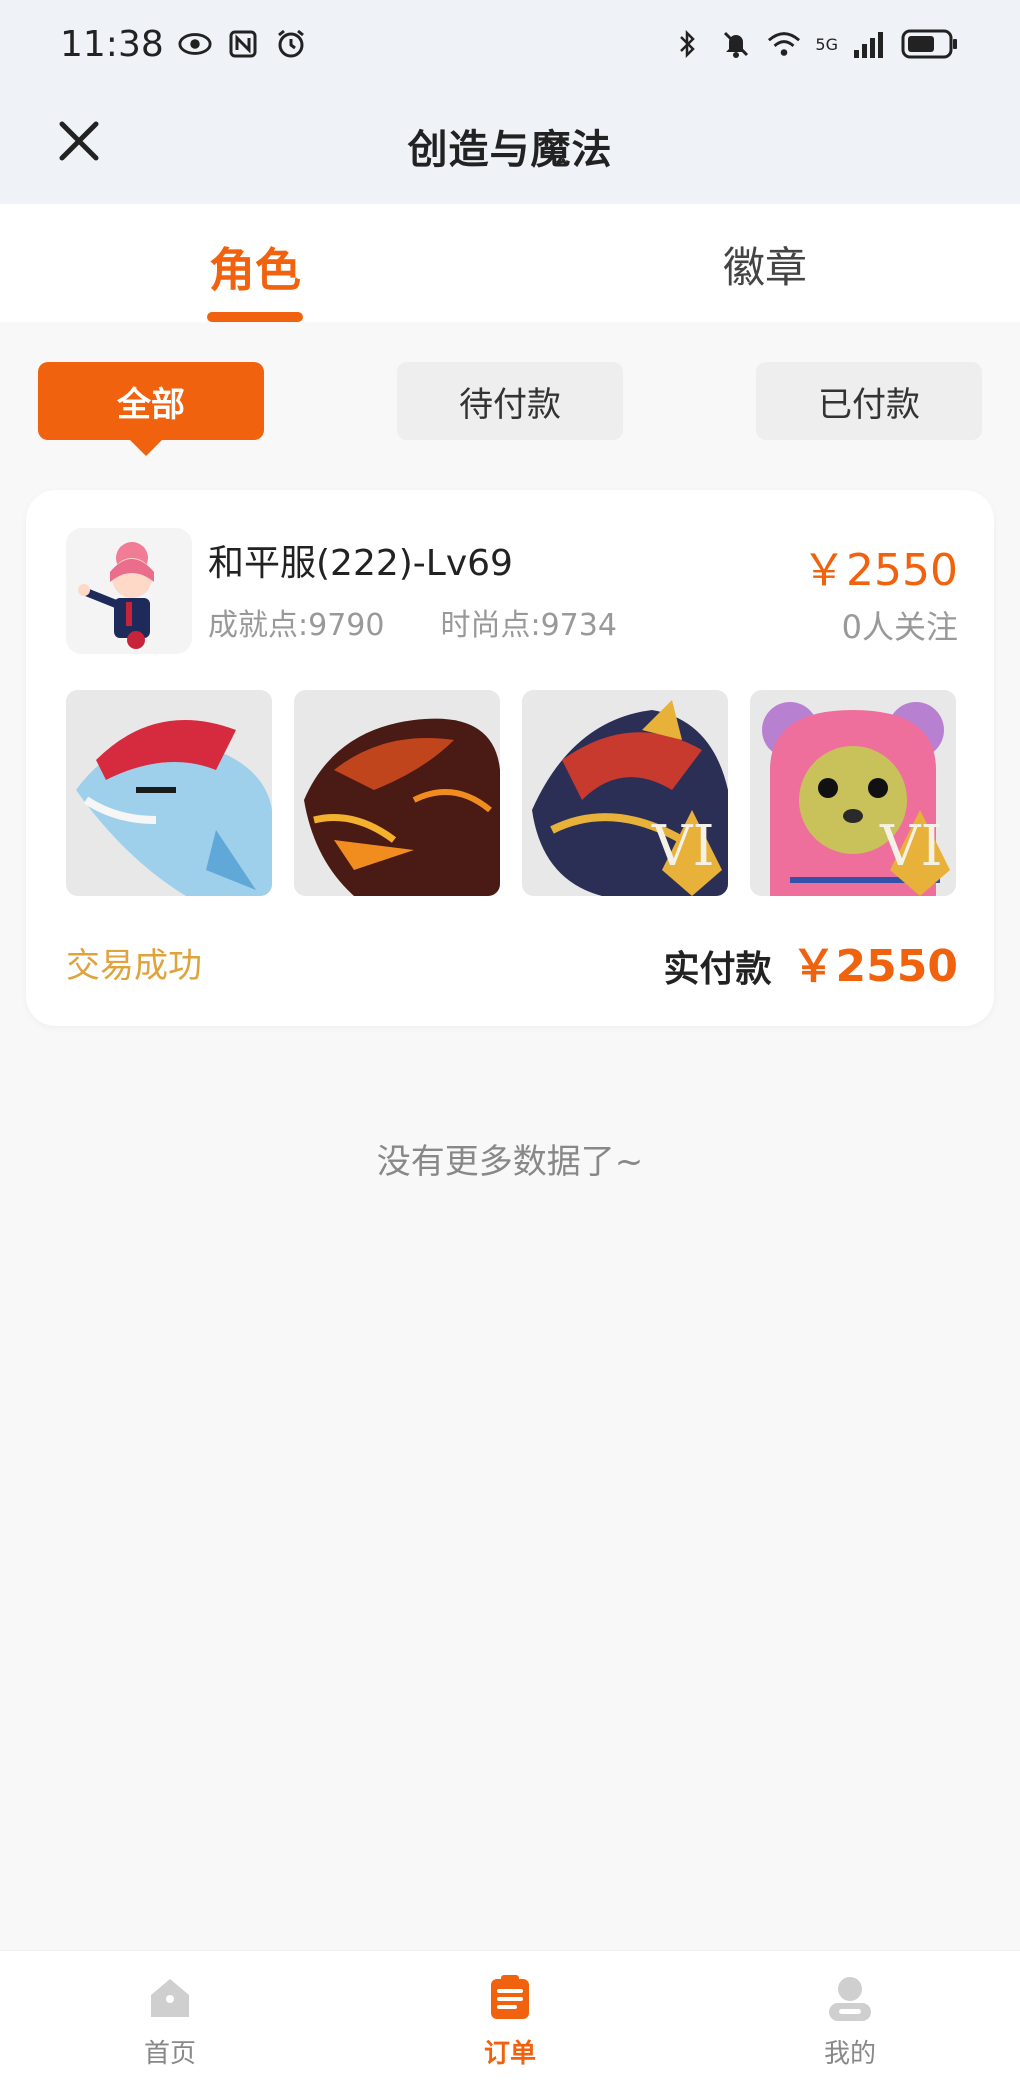  What do you see at coordinates (146, 448) in the screenshot?
I see `filter-active-pointer` at bounding box center [146, 448].